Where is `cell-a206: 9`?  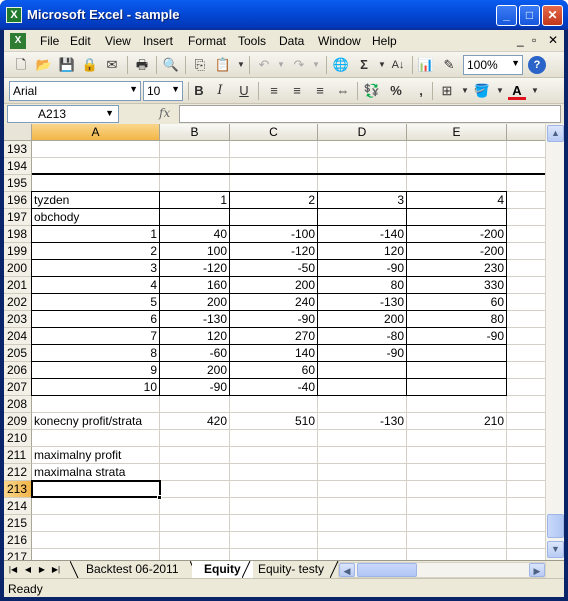
cell-a206: 9 is located at coordinates (95, 370).